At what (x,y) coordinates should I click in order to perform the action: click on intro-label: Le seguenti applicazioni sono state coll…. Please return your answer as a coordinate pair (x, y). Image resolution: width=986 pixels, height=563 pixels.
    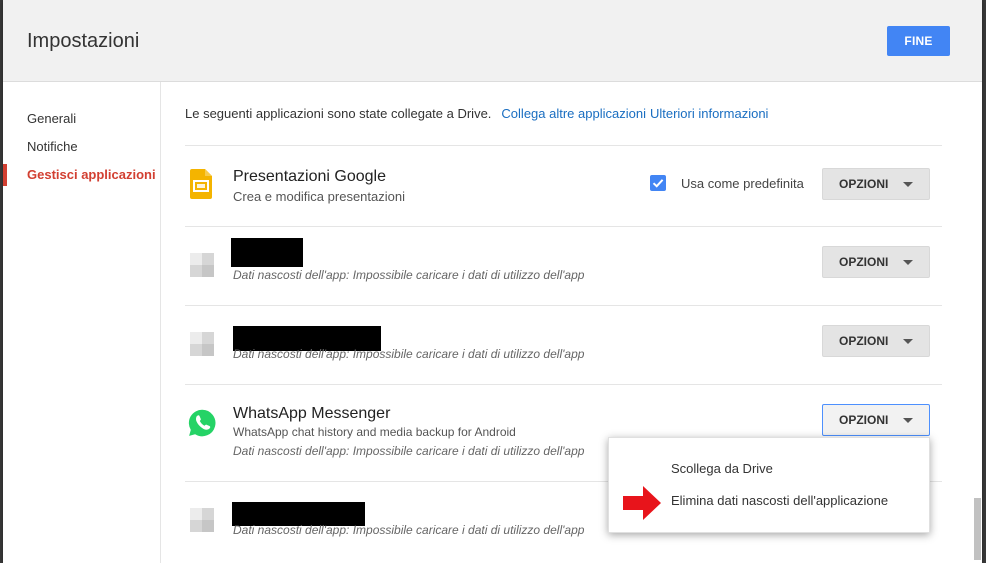
    Looking at the image, I should click on (338, 113).